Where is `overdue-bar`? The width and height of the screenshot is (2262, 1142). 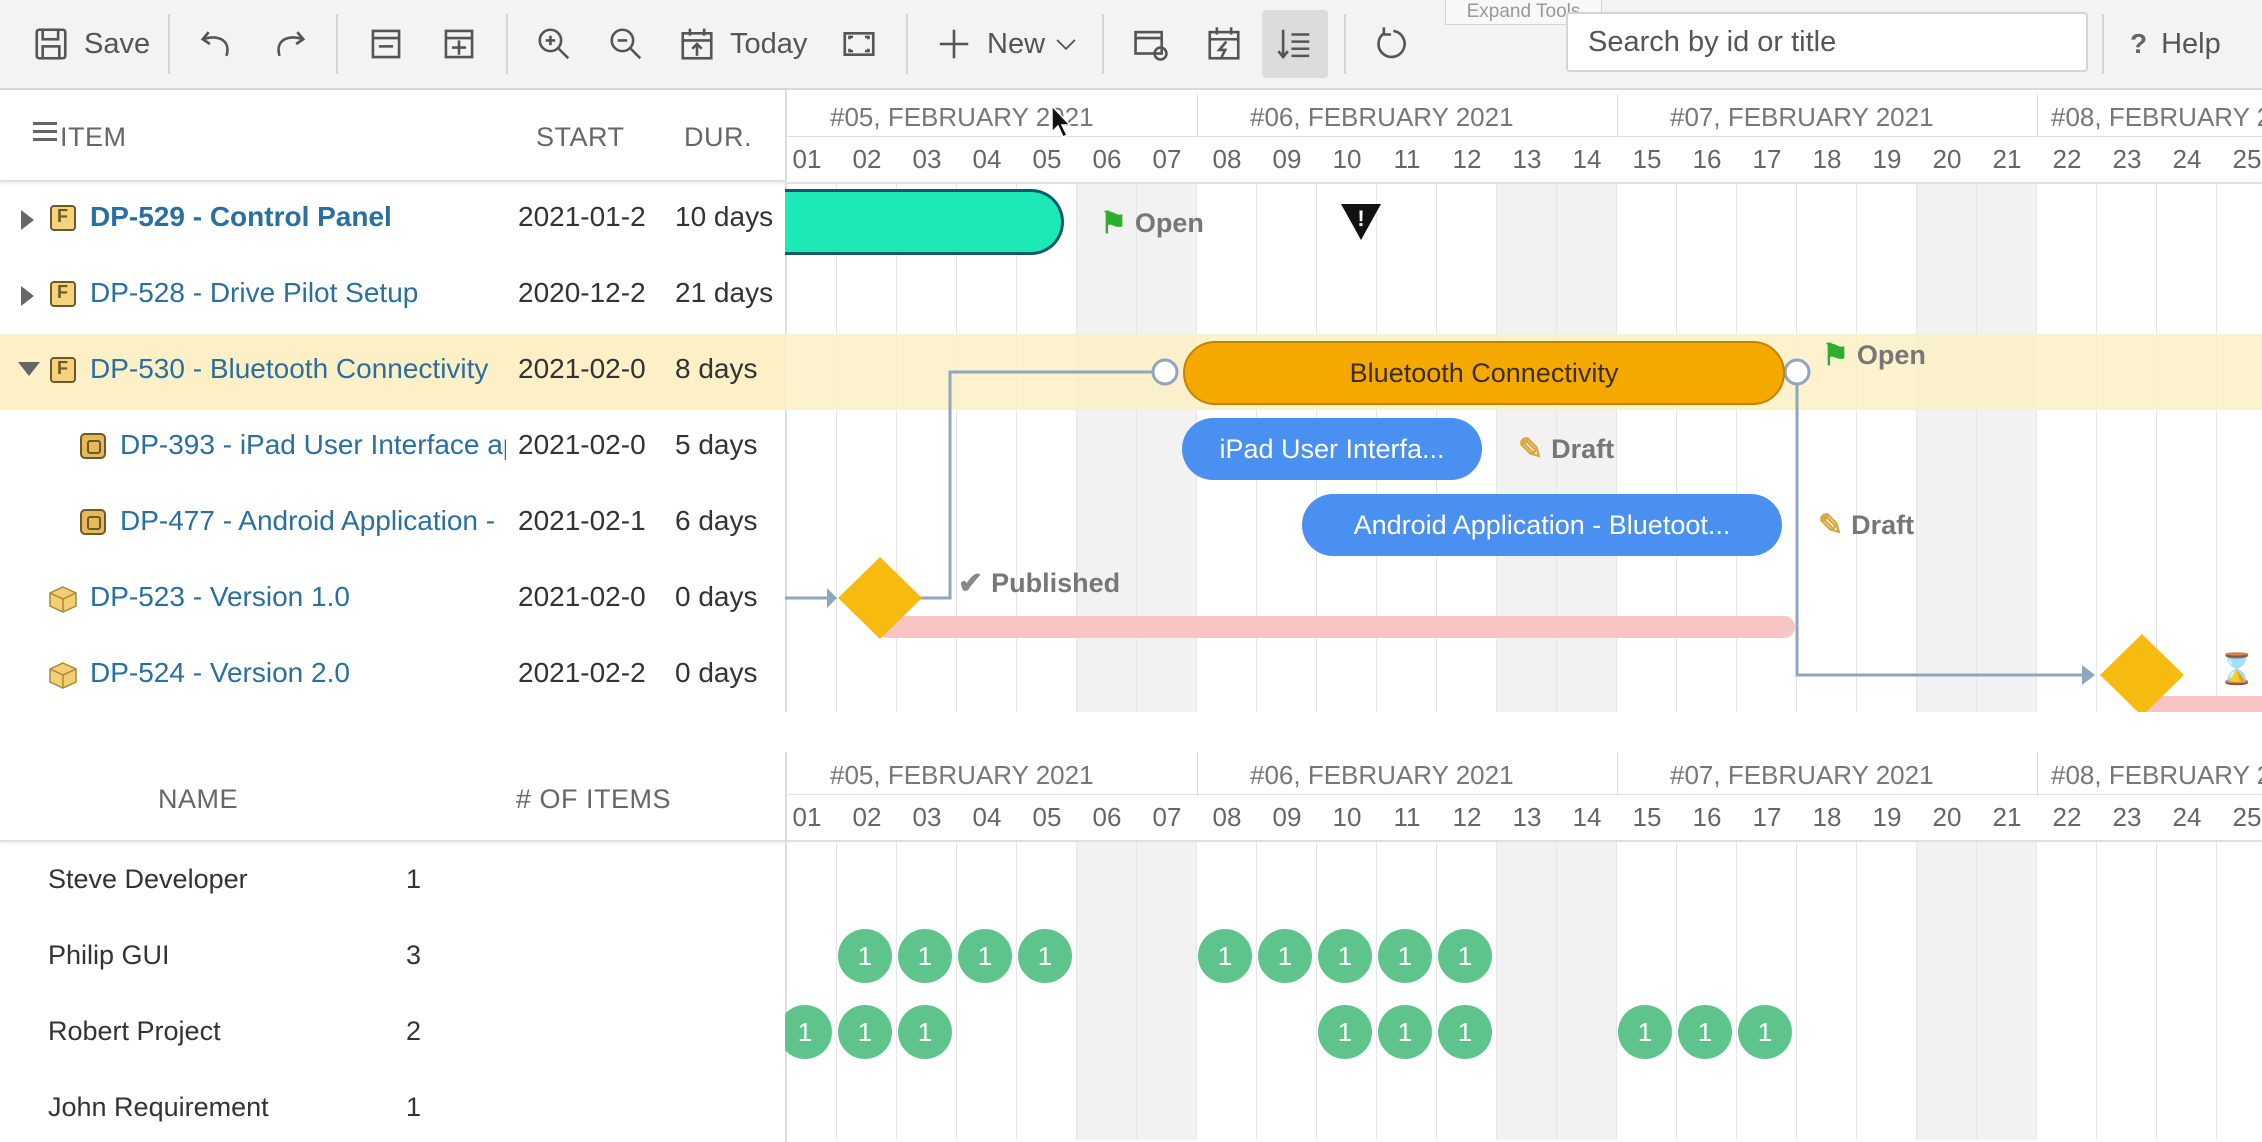 overdue-bar is located at coordinates (1336, 627).